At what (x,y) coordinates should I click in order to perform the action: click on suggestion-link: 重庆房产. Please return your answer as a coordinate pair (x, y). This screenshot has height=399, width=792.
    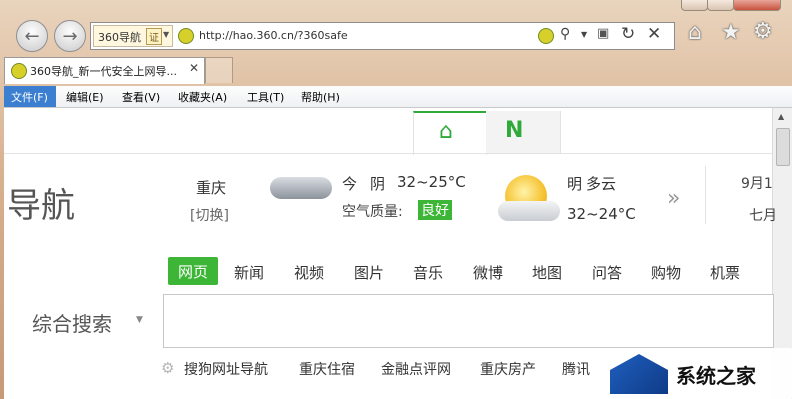
    Looking at the image, I should click on (508, 369).